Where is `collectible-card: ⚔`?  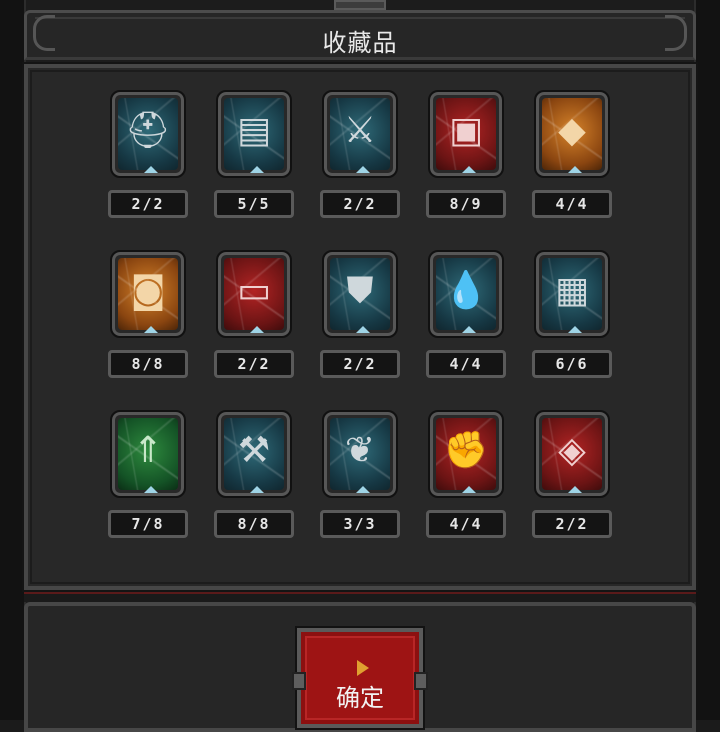 collectible-card: ⚔ is located at coordinates (360, 134).